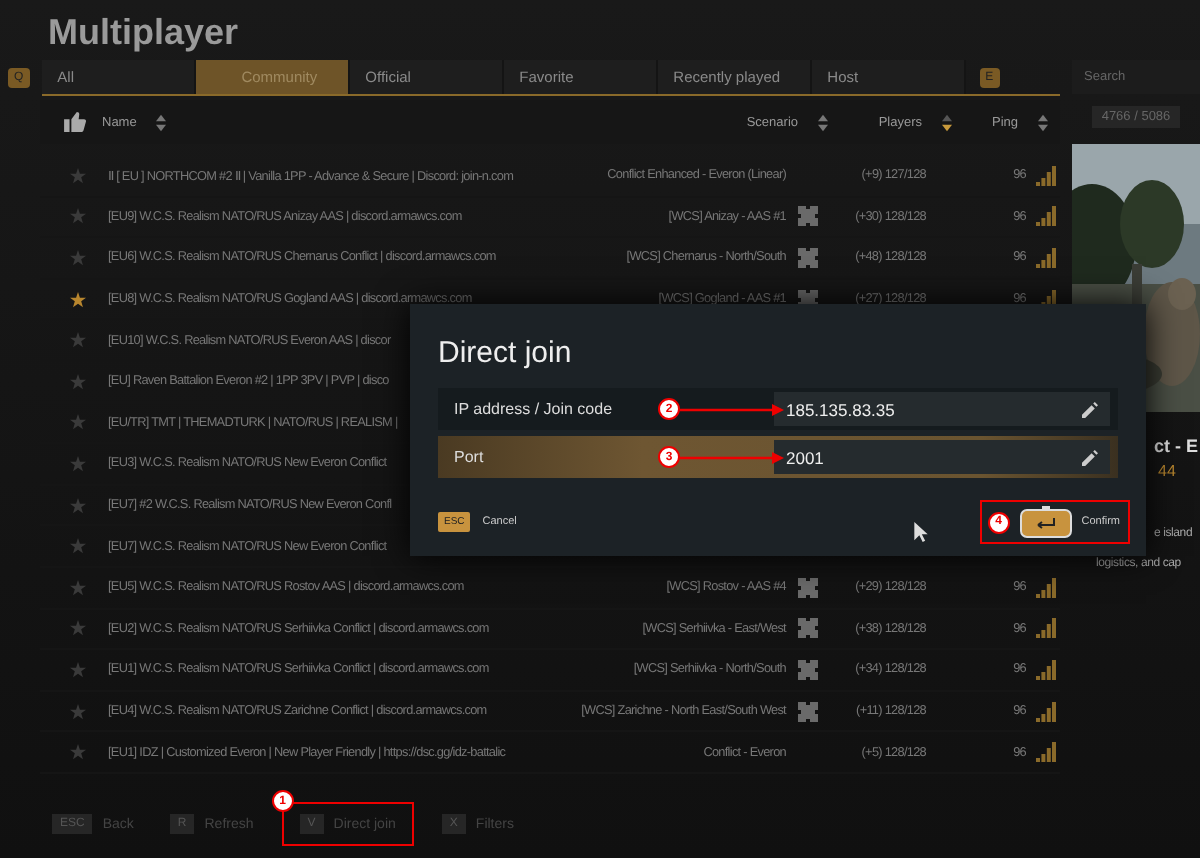 This screenshot has height=858, width=1200. I want to click on page-title: Multiplayer, so click(143, 31).